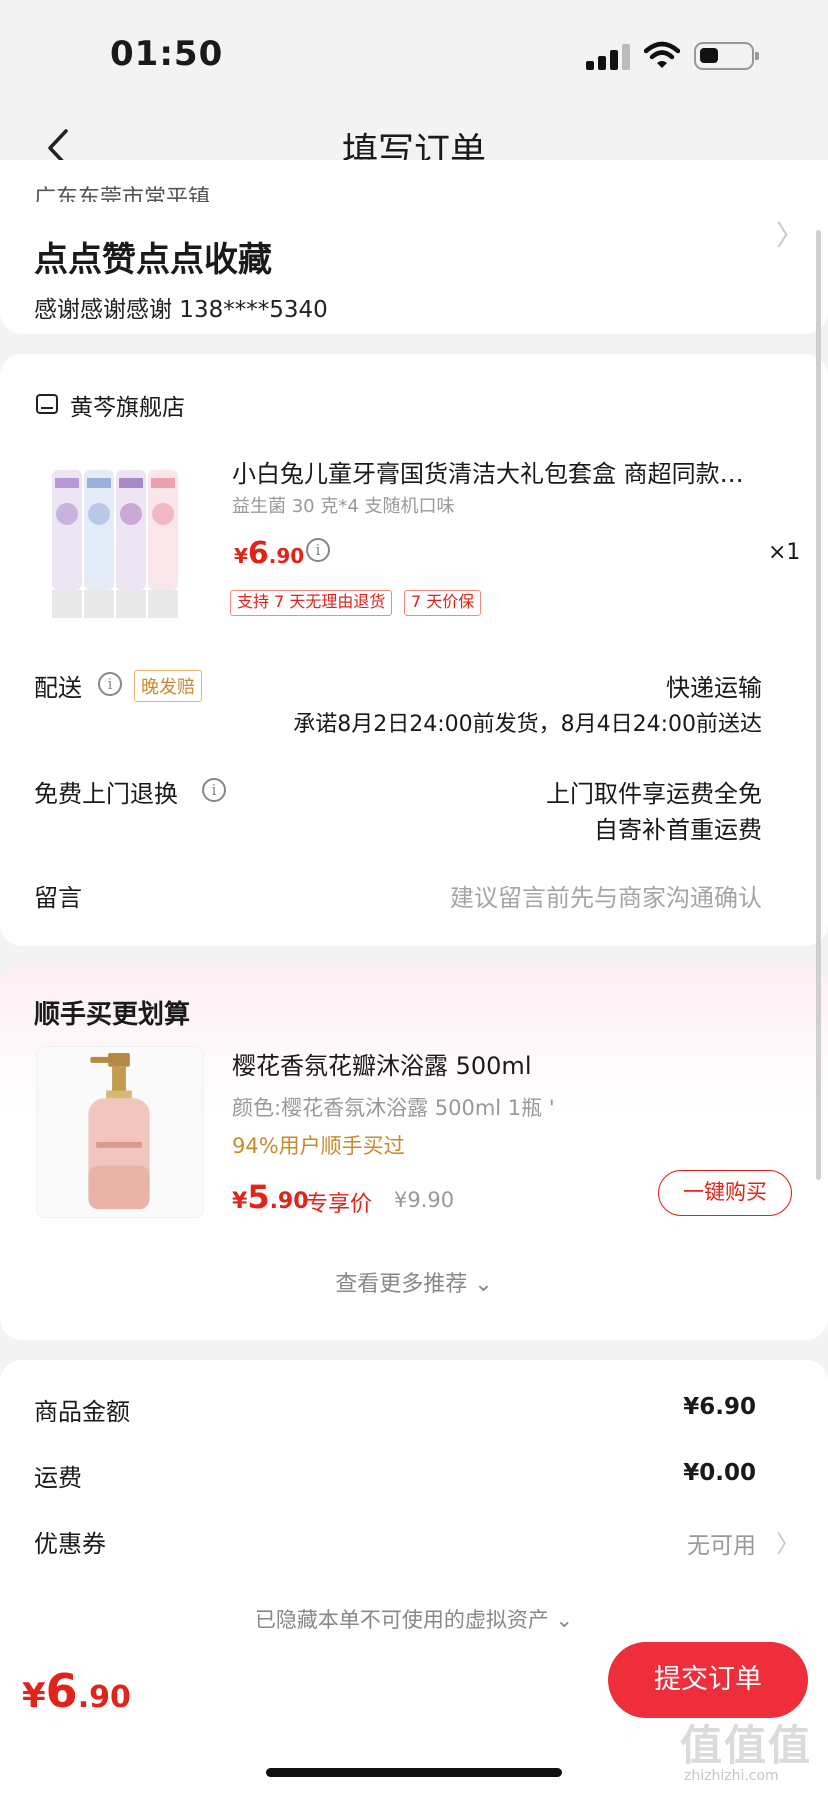  Describe the element at coordinates (726, 56) in the screenshot. I see `battery-icon` at that location.